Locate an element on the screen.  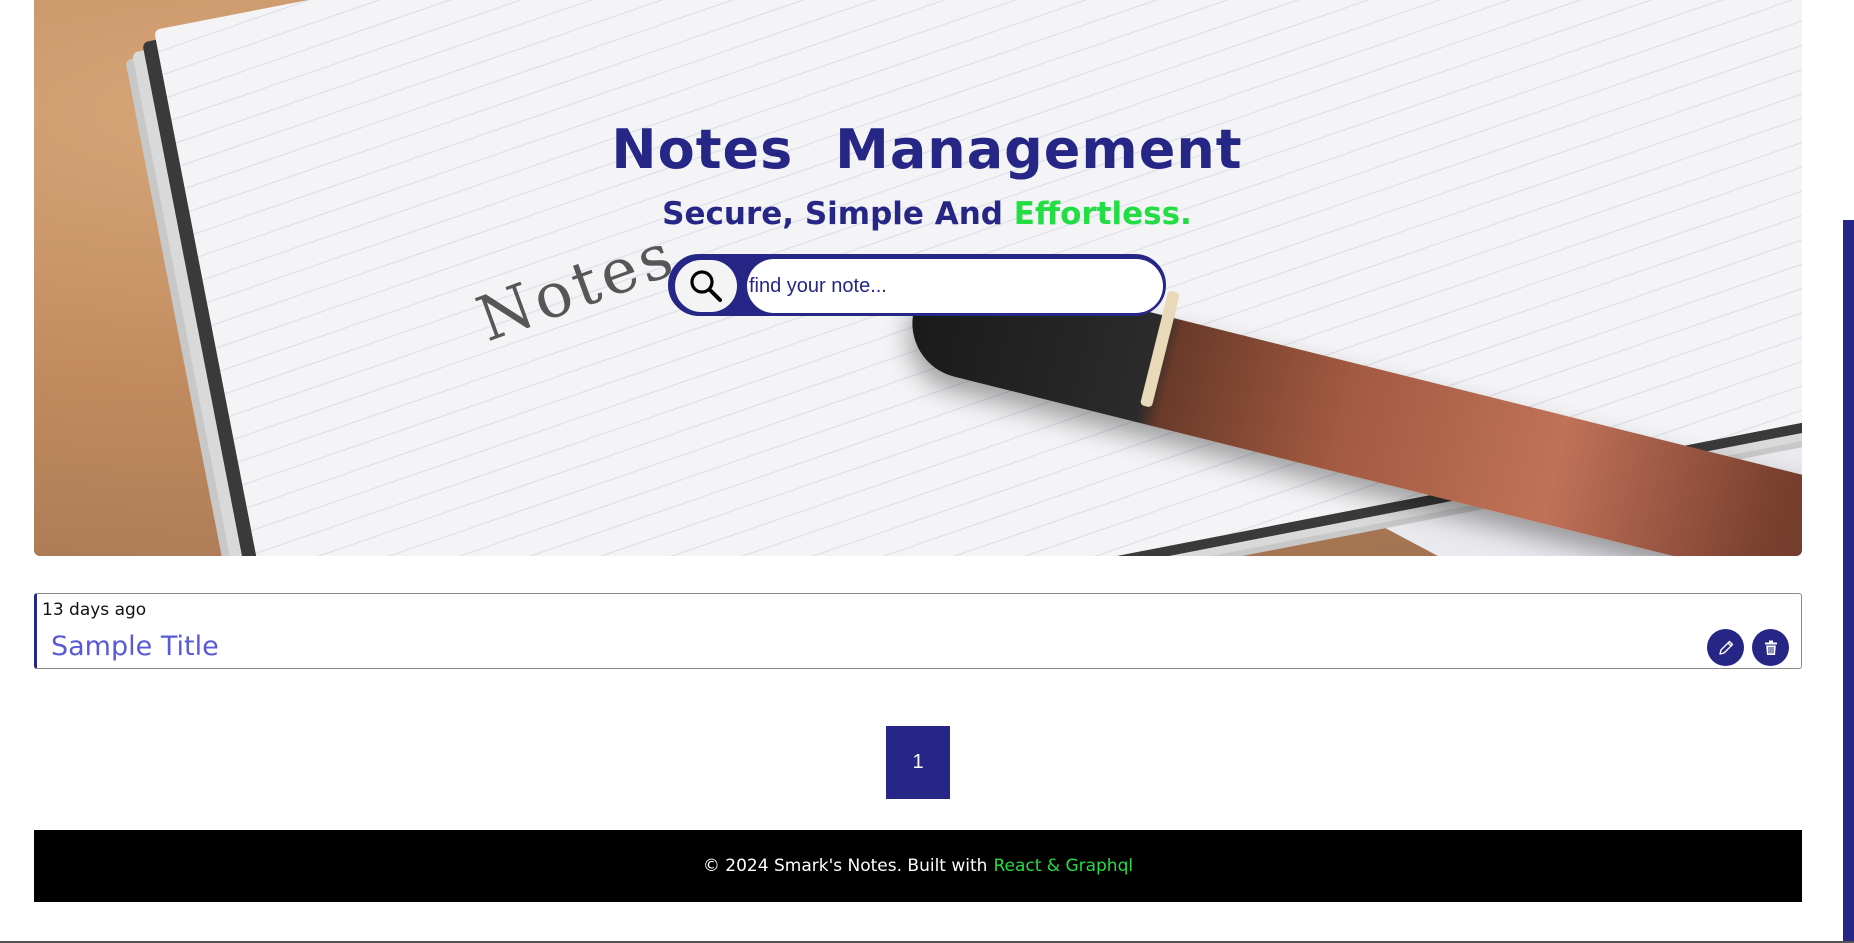
search-bar is located at coordinates (917, 285).